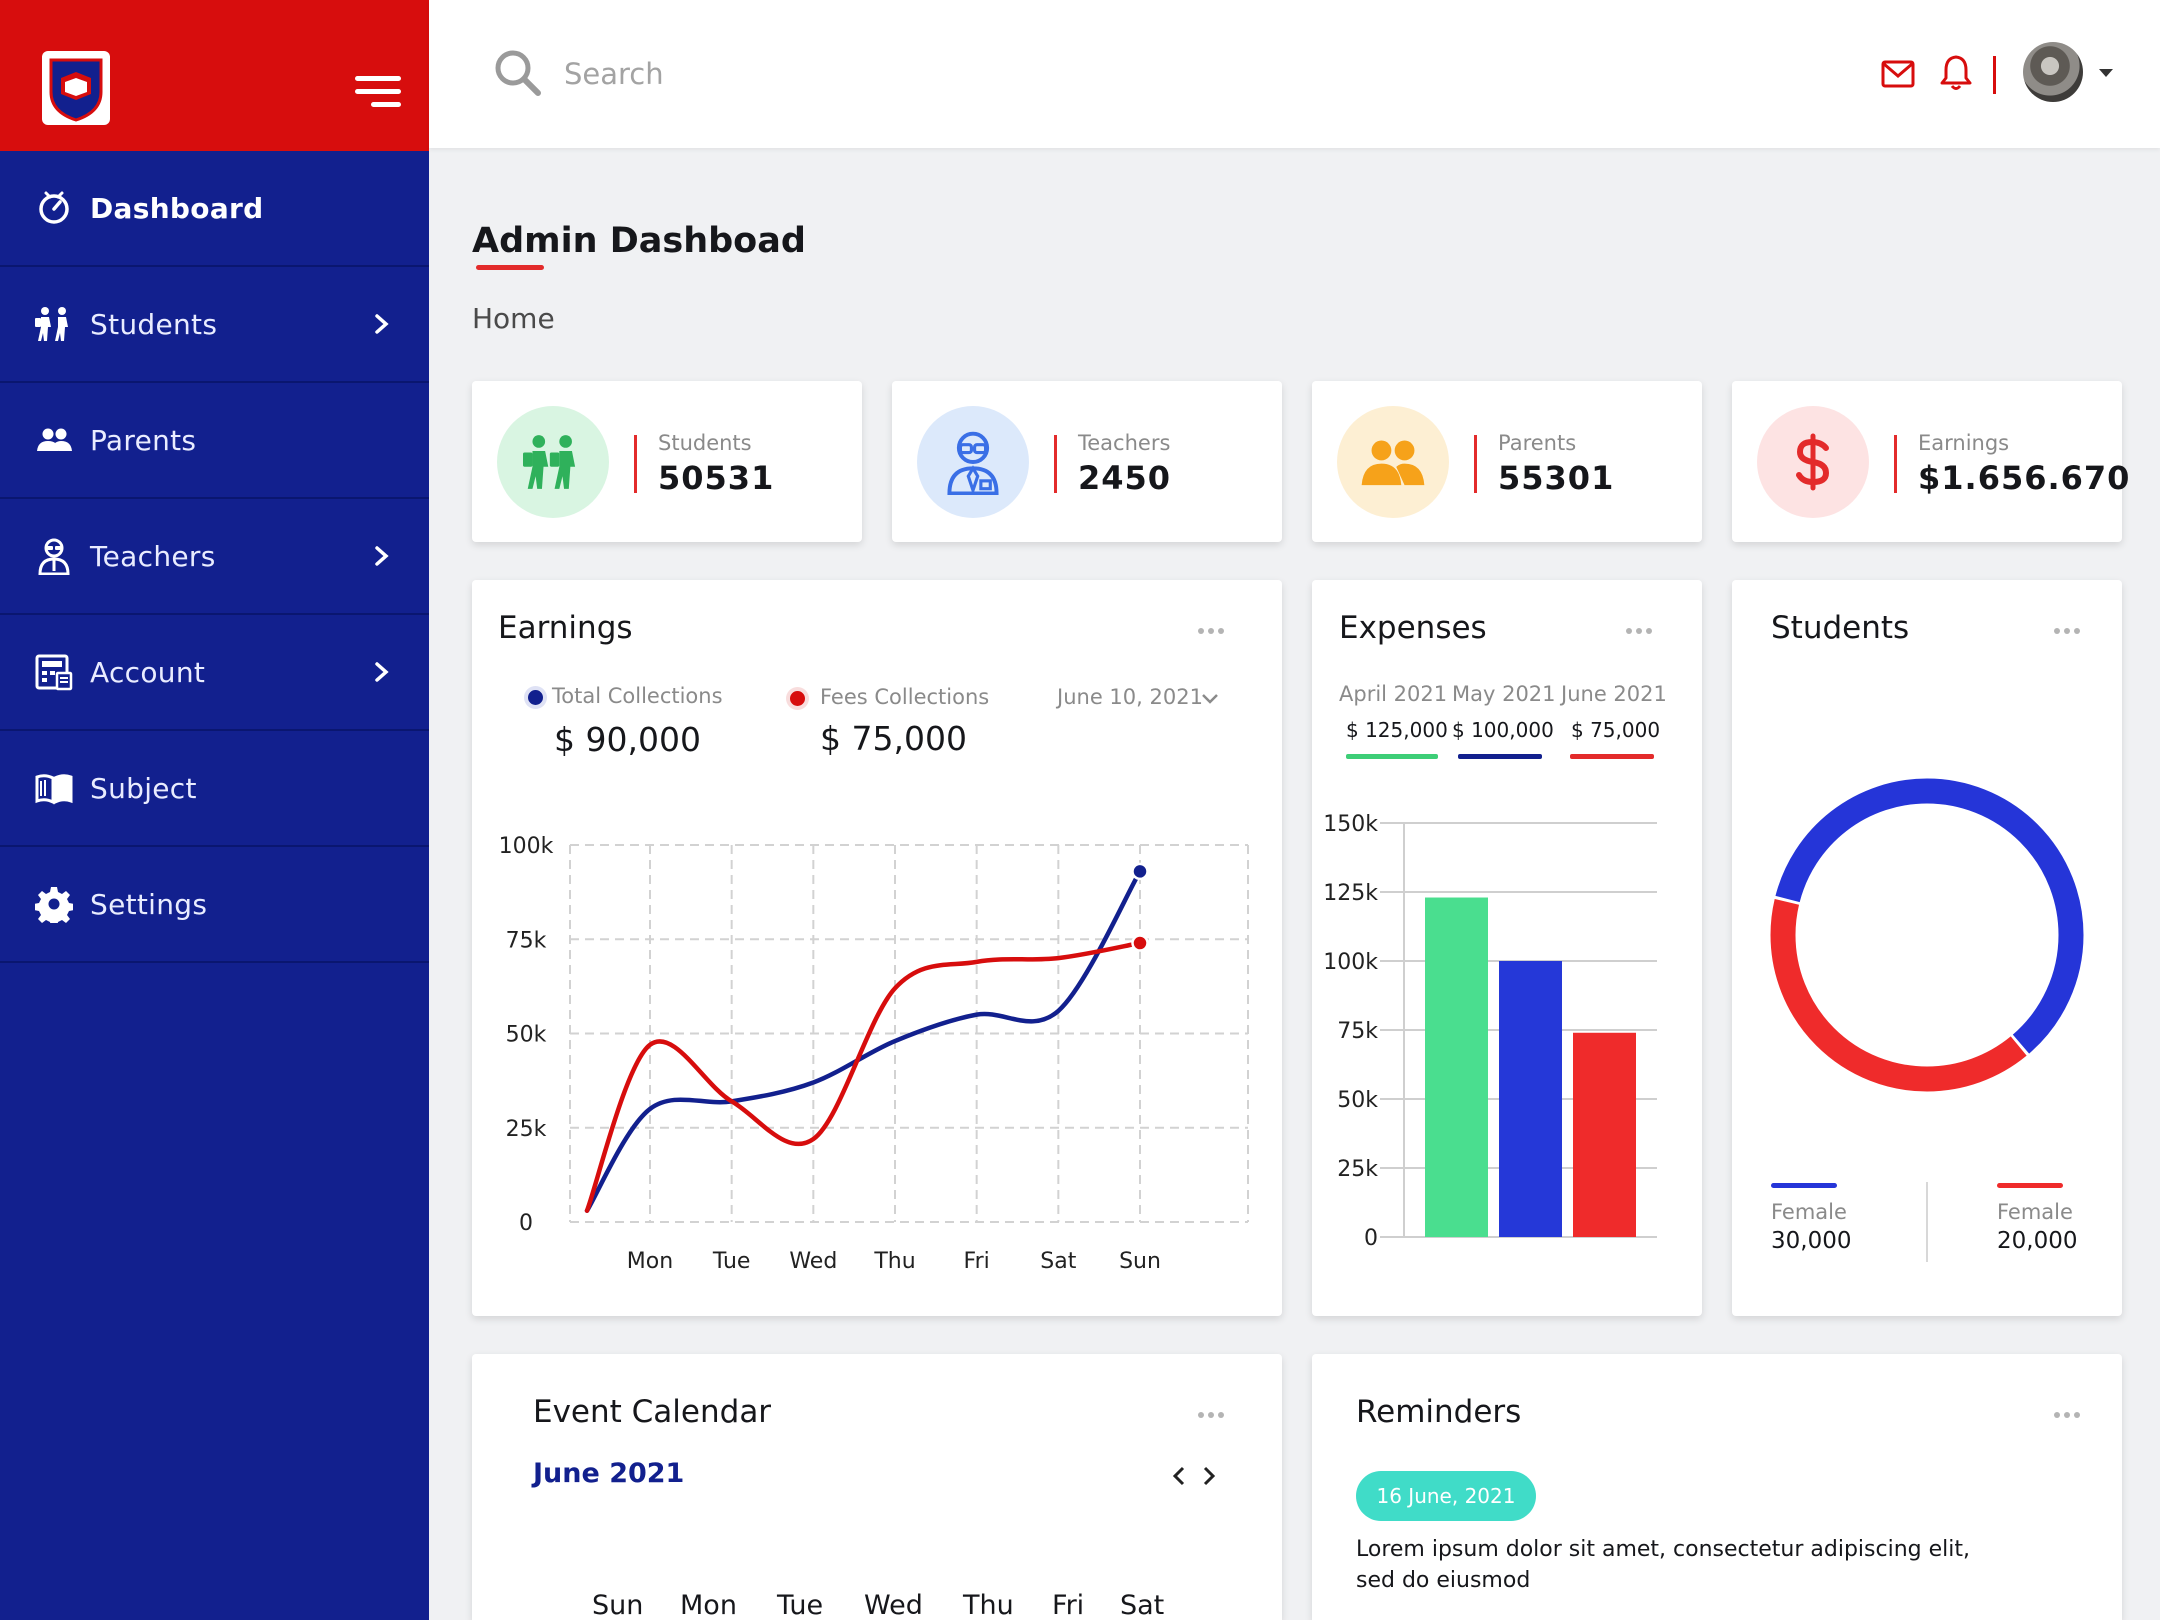 The width and height of the screenshot is (2160, 1620). I want to click on sidebar-item-label: Teachers, so click(153, 556).